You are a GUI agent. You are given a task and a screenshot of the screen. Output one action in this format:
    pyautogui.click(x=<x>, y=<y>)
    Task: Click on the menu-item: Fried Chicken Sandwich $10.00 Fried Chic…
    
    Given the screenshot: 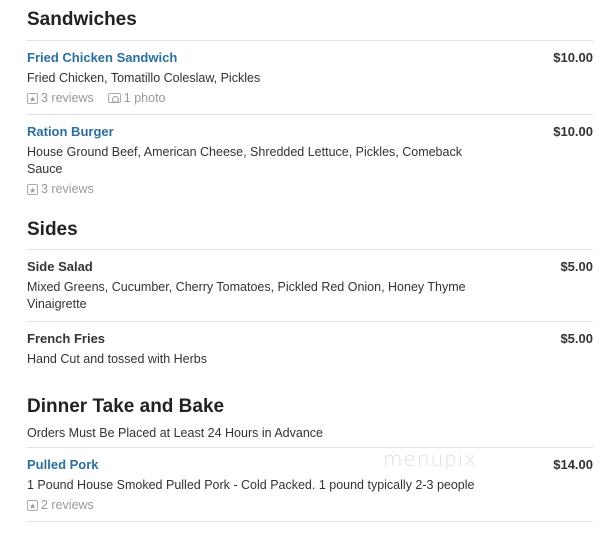 What is the action you would take?
    pyautogui.click(x=310, y=77)
    